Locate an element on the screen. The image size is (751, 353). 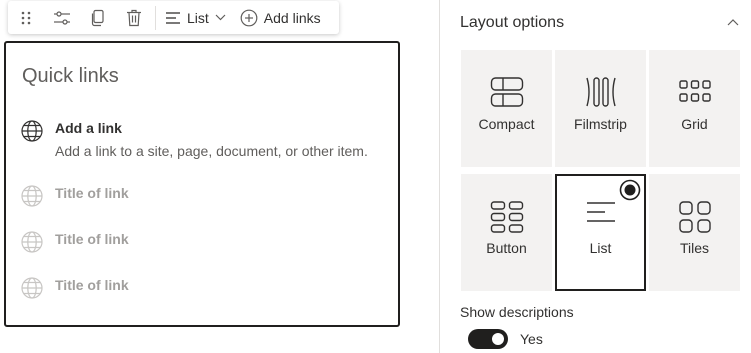
delete-button is located at coordinates (134, 17).